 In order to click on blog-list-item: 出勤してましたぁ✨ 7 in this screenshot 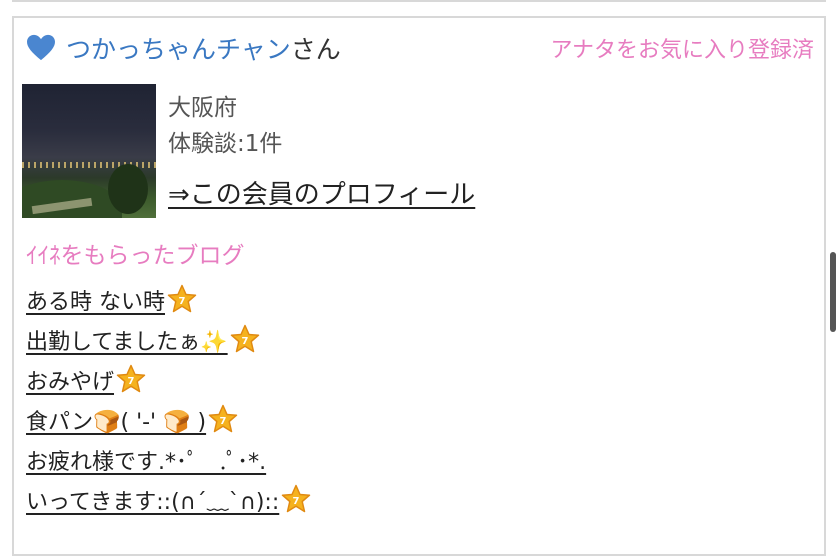, I will do `click(168, 340)`.